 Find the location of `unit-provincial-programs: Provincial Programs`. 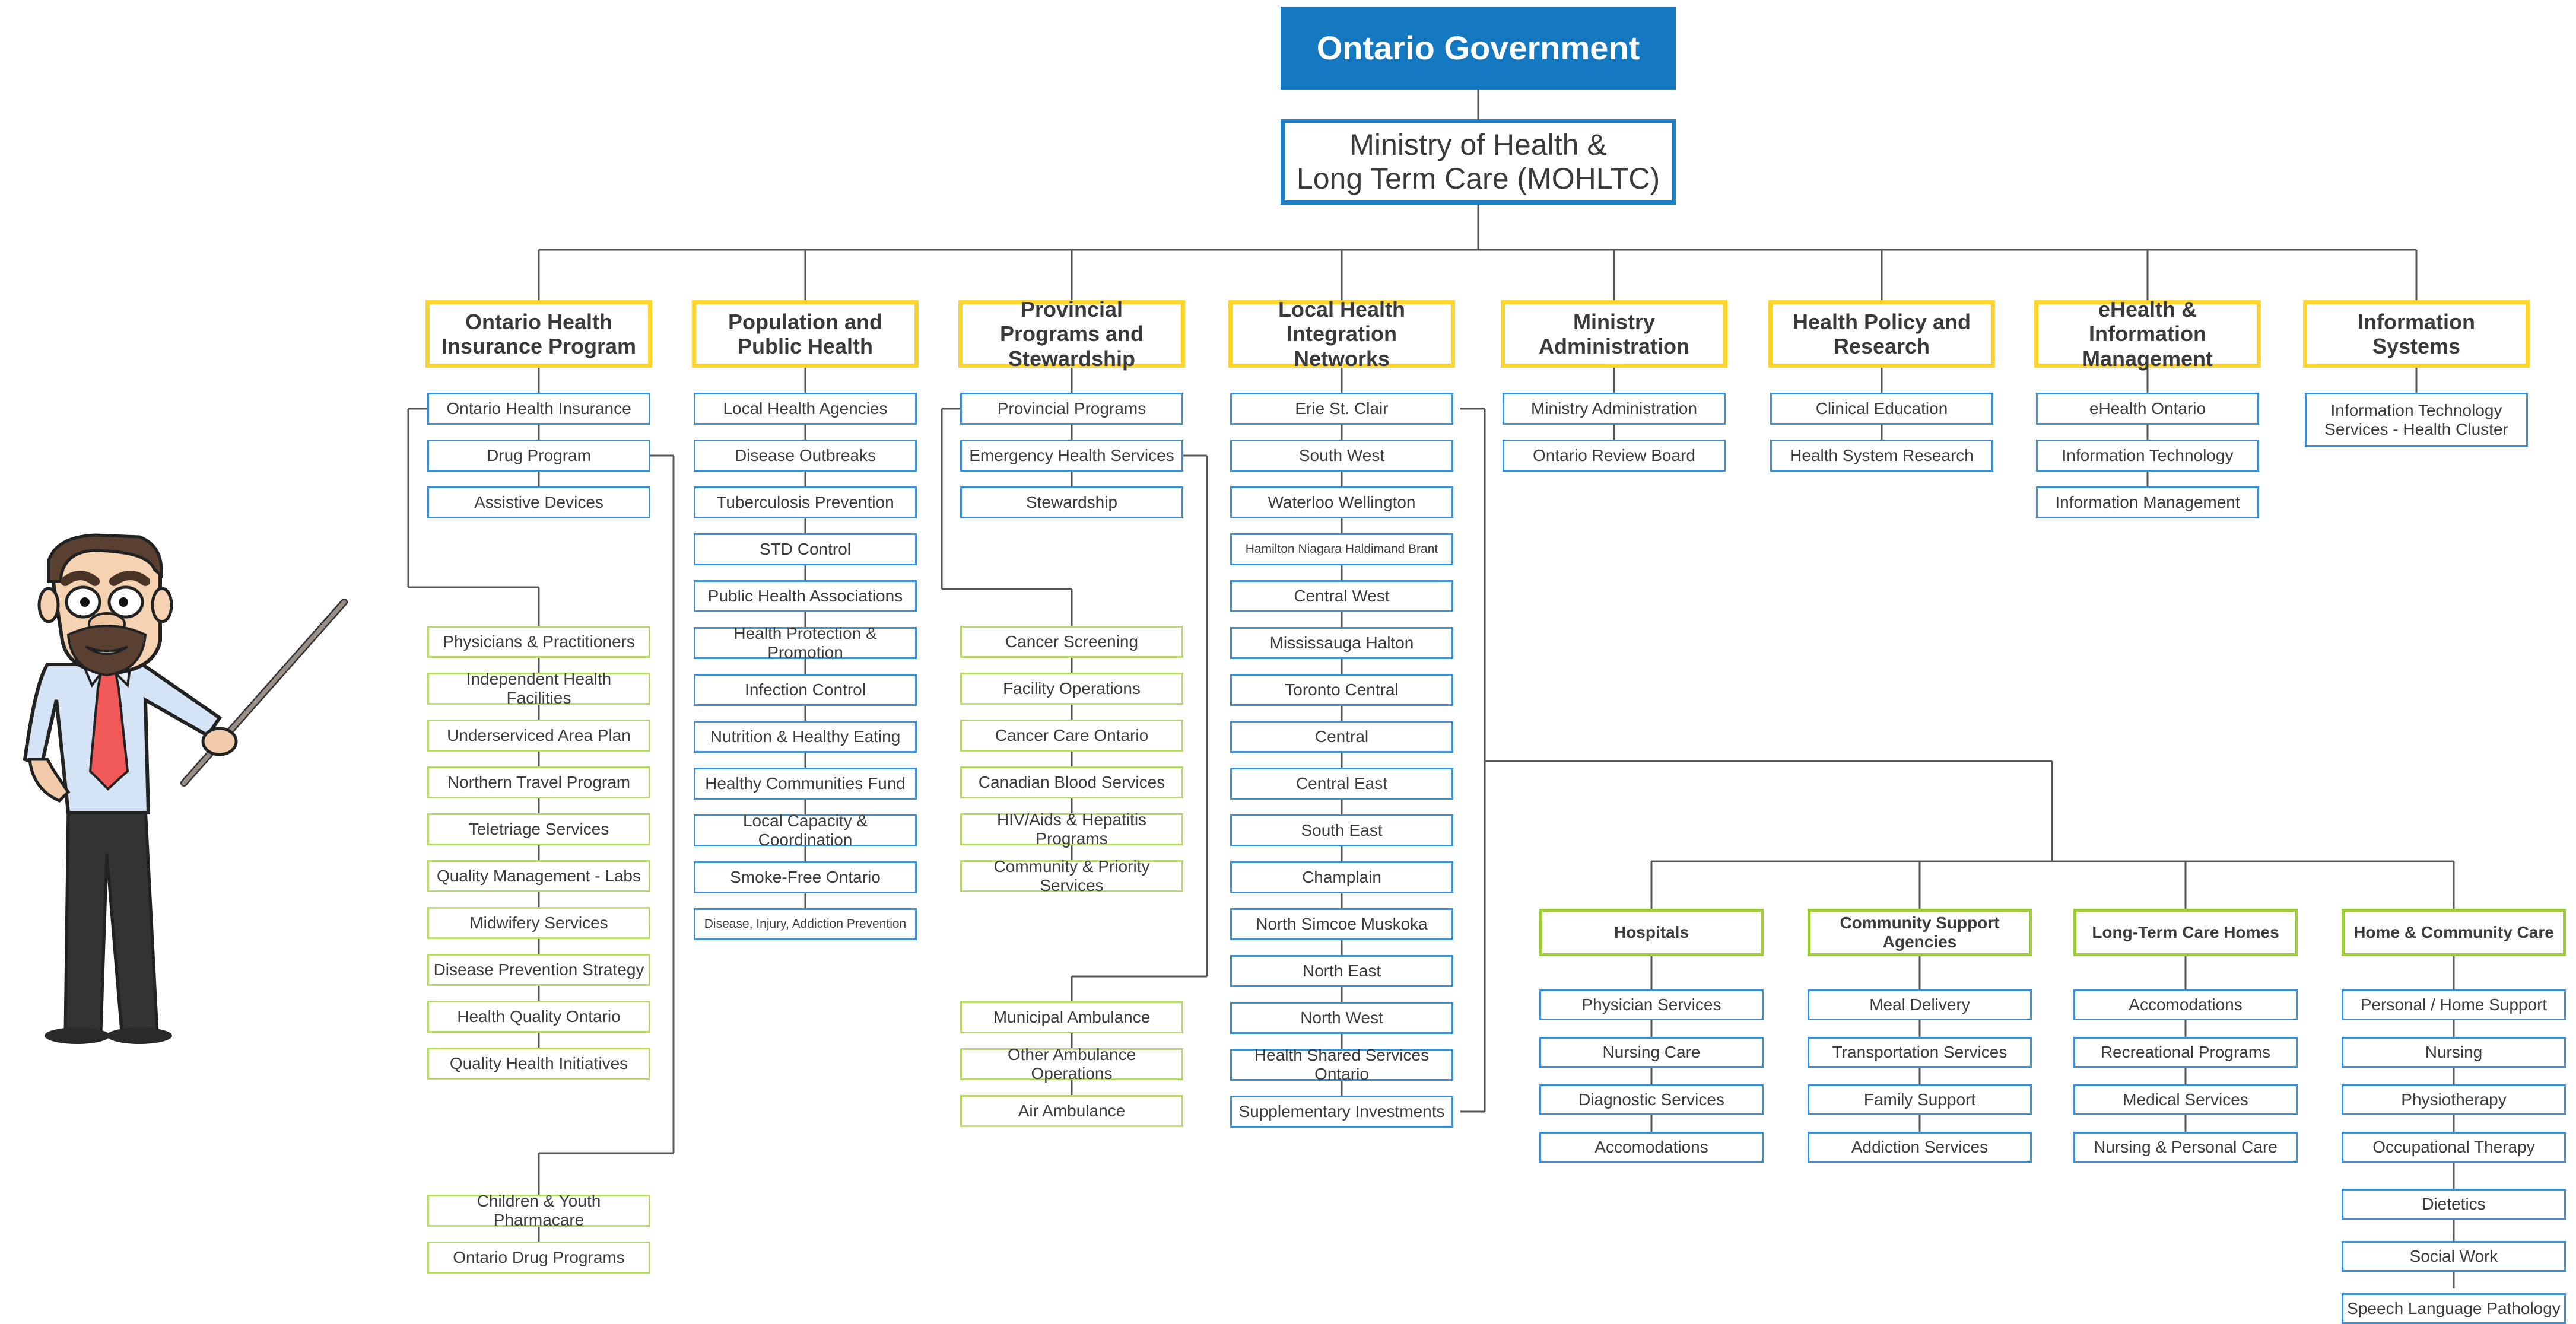

unit-provincial-programs: Provincial Programs is located at coordinates (1071, 409).